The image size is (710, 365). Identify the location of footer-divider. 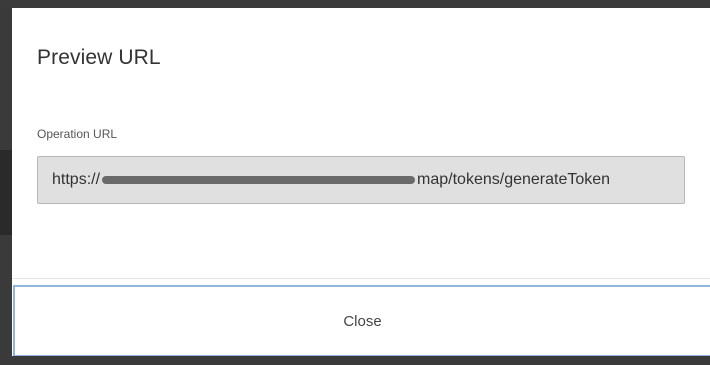
(361, 278).